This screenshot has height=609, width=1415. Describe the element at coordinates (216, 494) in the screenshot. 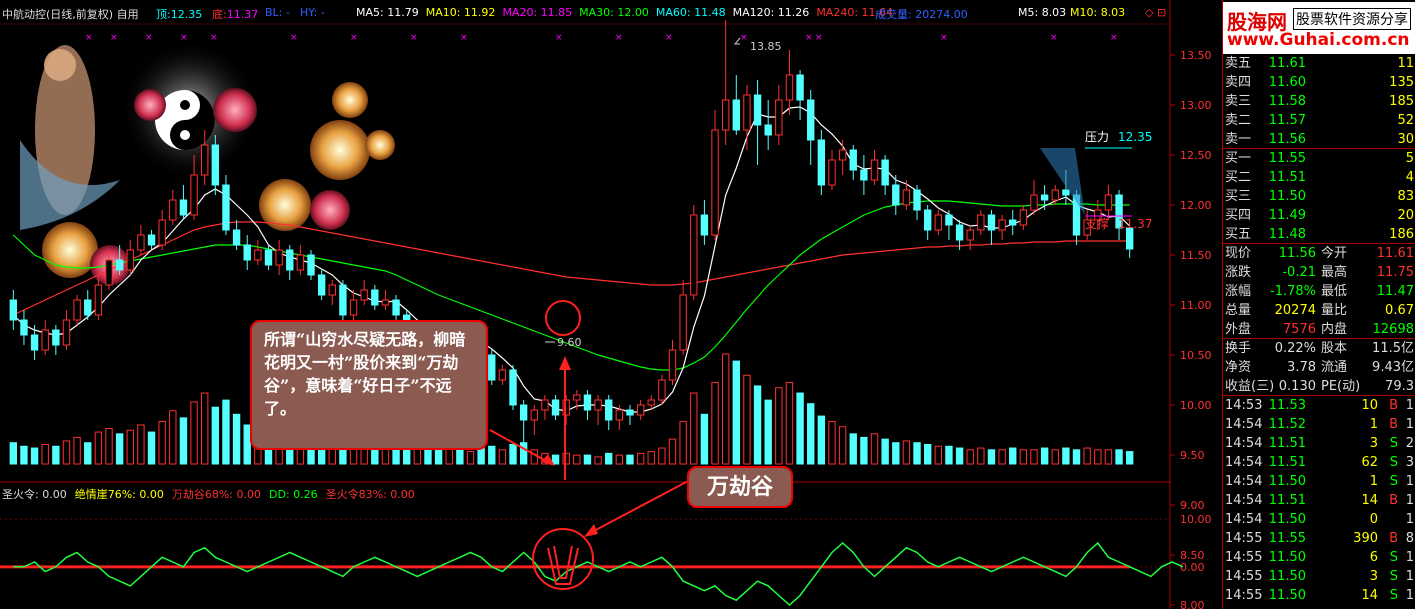

I see `indicator-legend-item: 万劫谷68%: 0.00` at that location.